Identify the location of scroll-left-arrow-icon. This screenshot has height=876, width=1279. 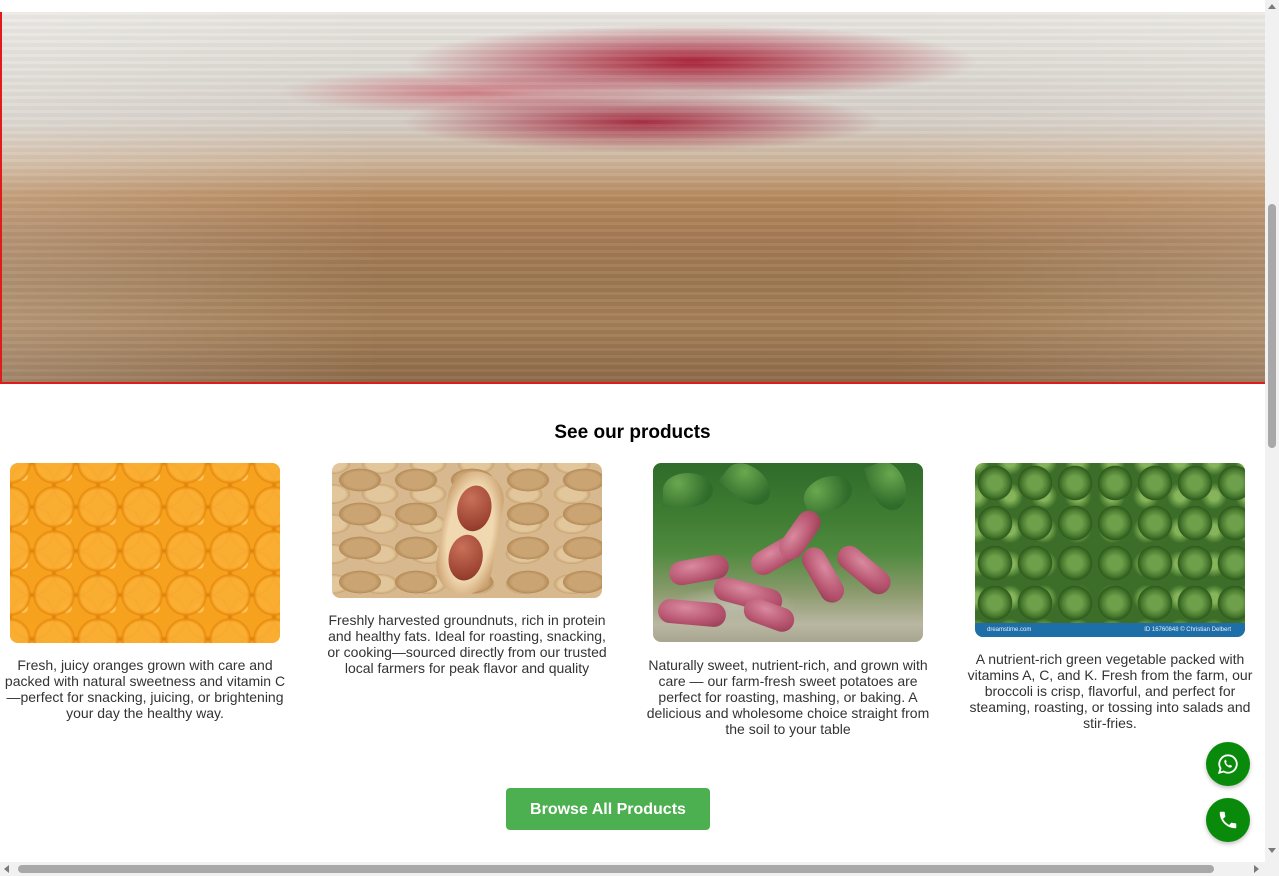
(6, 869).